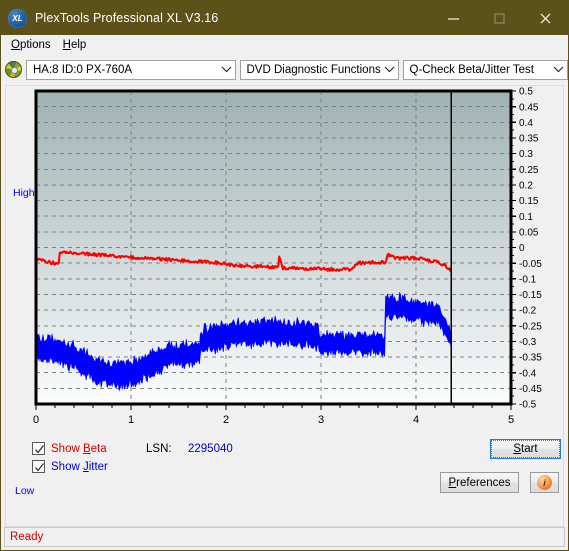 The image size is (569, 551). I want to click on svg-text: 0.2, so click(526, 186).